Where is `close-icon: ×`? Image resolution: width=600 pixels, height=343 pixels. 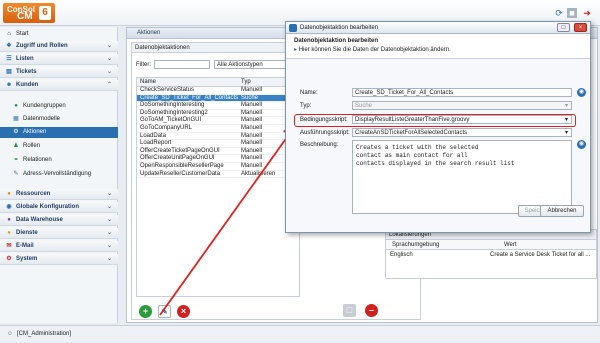
close-icon: × is located at coordinates (580, 27).